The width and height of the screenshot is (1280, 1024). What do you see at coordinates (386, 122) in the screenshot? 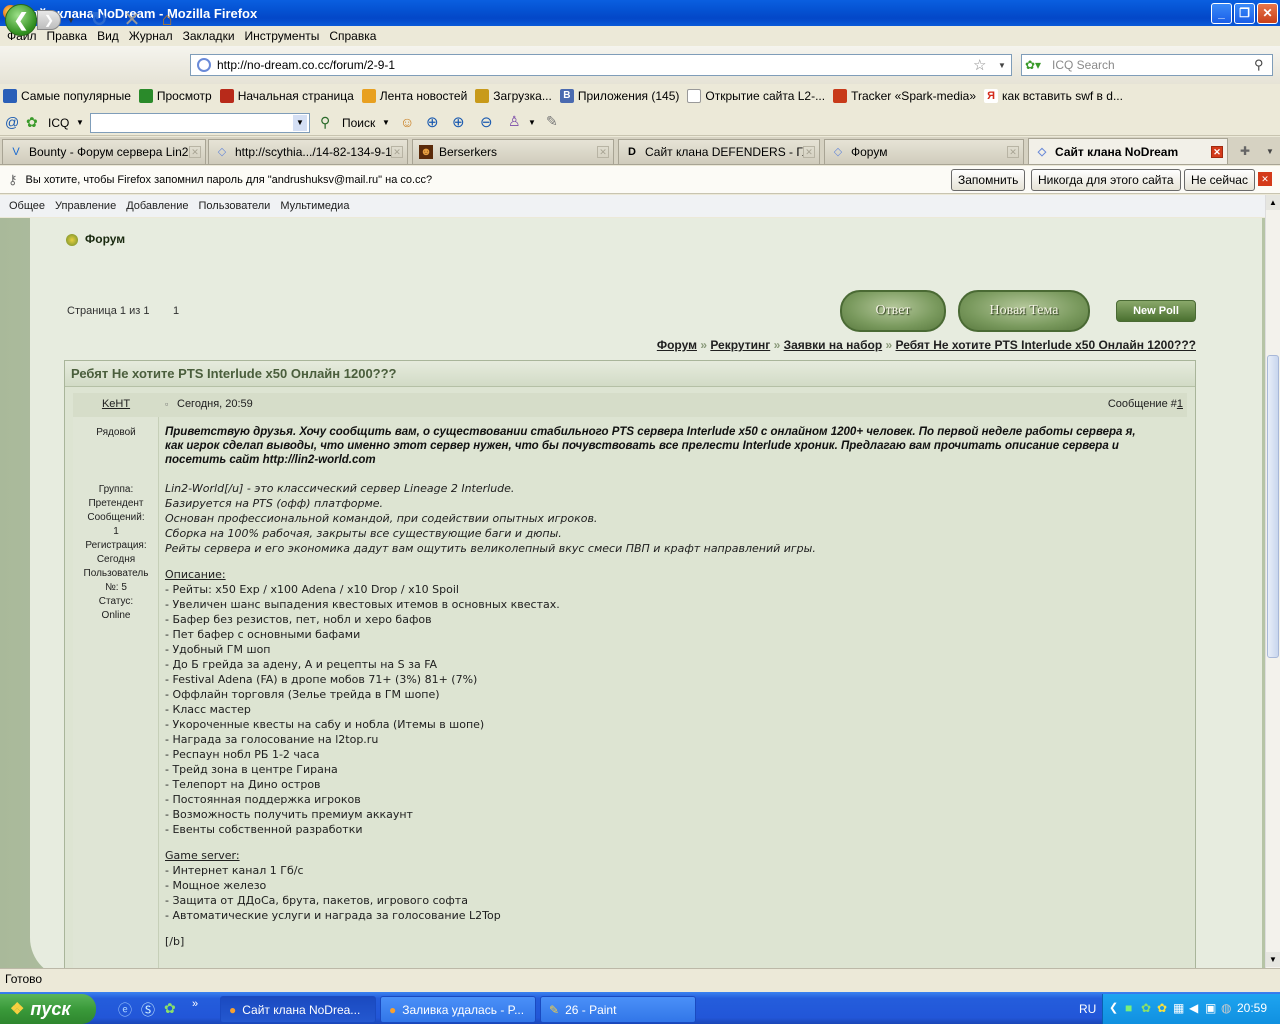
I see `icq-search-menu: ▼` at bounding box center [386, 122].